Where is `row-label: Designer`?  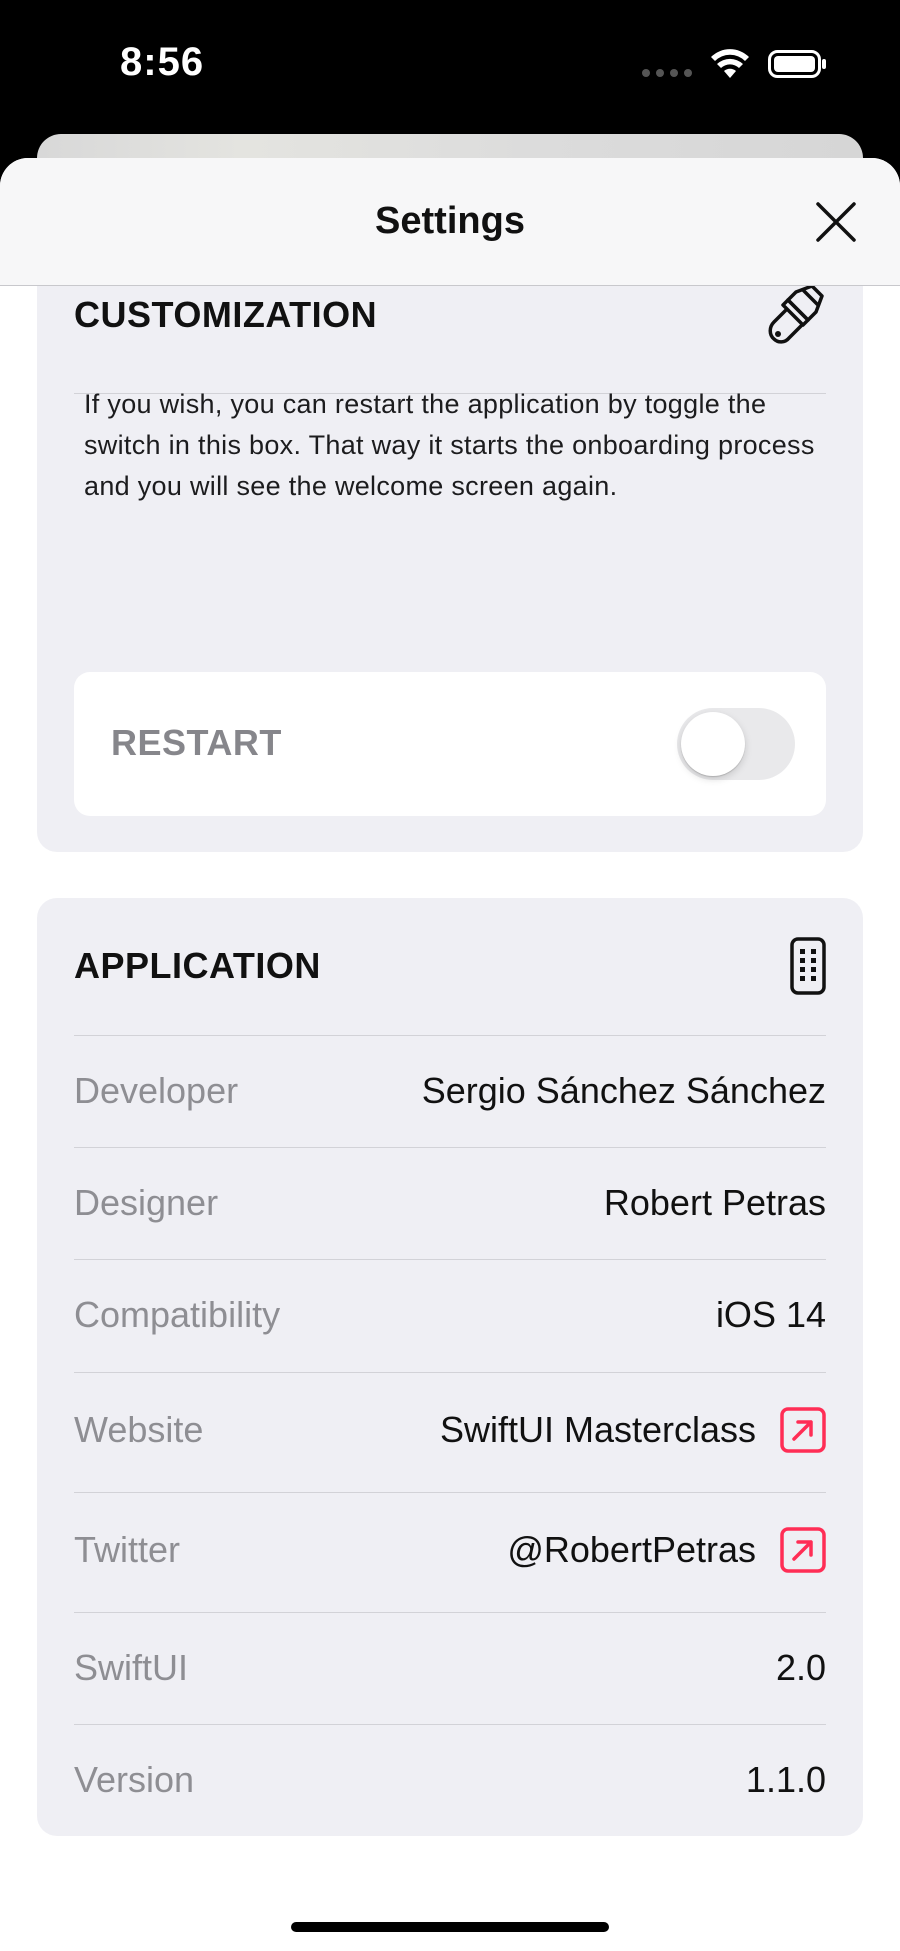 row-label: Designer is located at coordinates (146, 1202).